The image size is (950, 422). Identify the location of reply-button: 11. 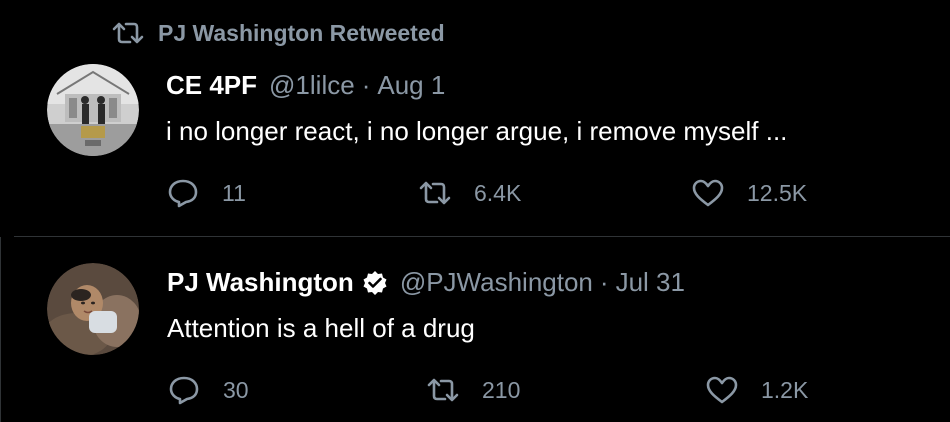
(206, 193).